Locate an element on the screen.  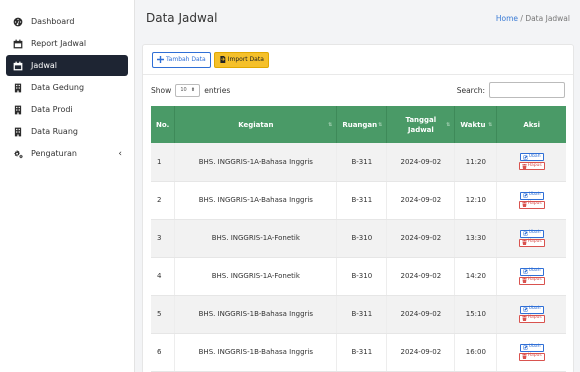
sidebar-item-label: Data Prodi is located at coordinates (52, 109).